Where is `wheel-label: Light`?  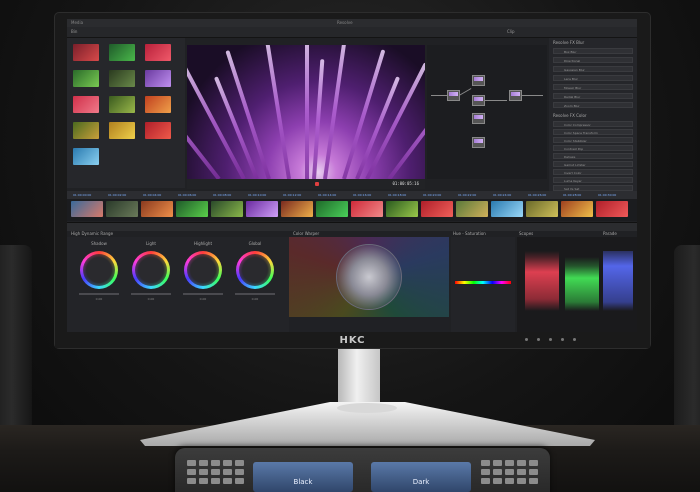 wheel-label: Light is located at coordinates (151, 243).